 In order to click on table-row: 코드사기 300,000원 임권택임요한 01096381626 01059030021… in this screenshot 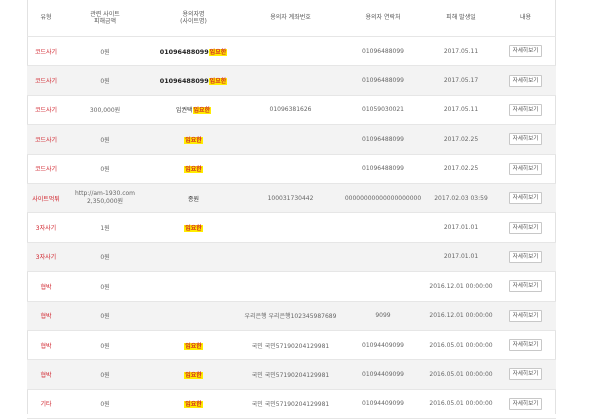, I will do `click(291, 110)`.